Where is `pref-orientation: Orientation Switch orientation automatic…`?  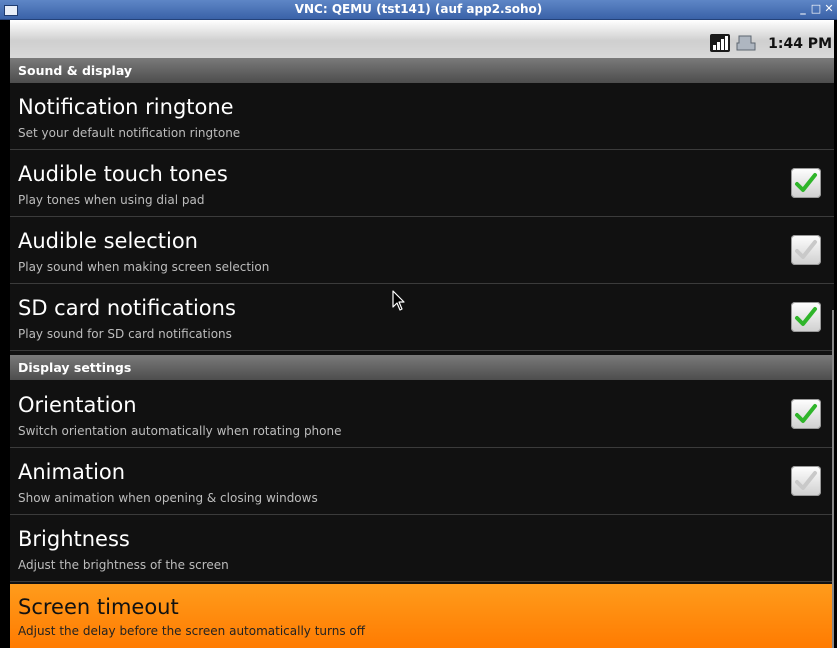 pref-orientation: Orientation Switch orientation automatic… is located at coordinates (422, 414).